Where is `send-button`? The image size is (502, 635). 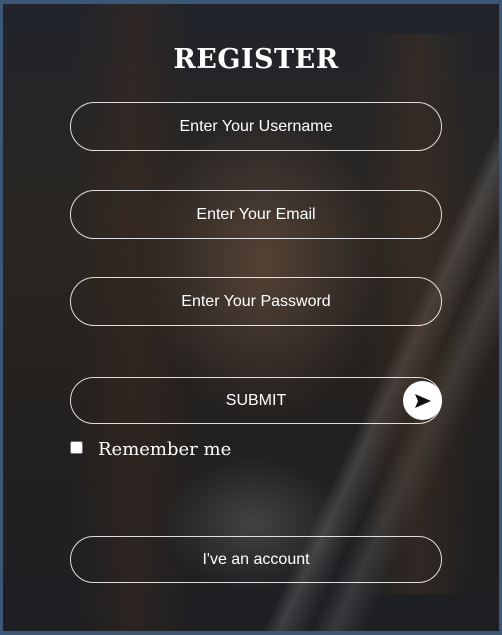 send-button is located at coordinates (422, 400).